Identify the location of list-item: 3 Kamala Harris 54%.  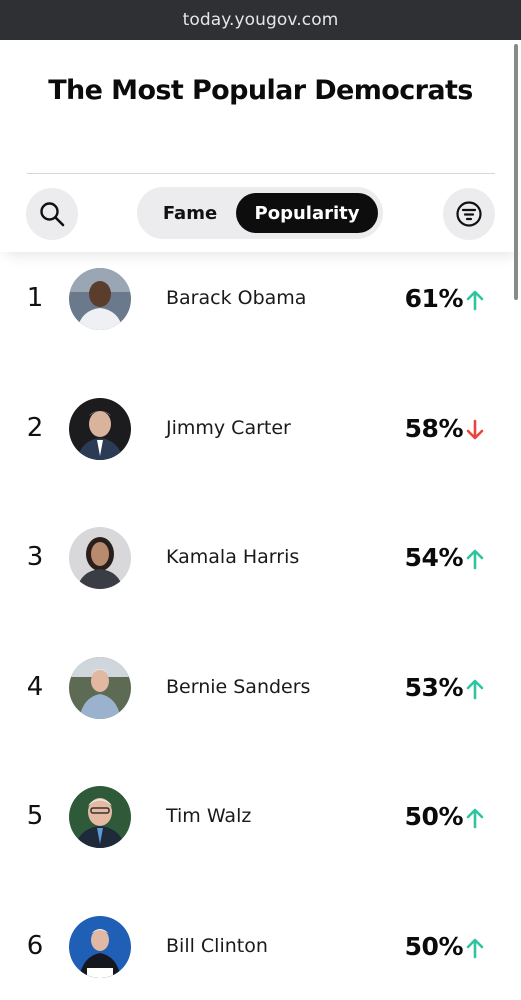
(260, 558).